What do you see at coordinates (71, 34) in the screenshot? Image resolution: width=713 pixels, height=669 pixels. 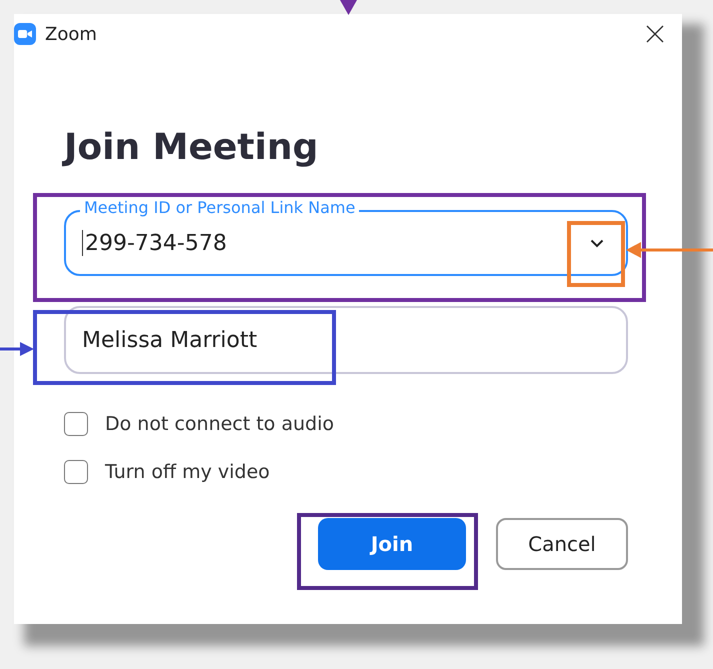 I see `window-title: Zoom` at bounding box center [71, 34].